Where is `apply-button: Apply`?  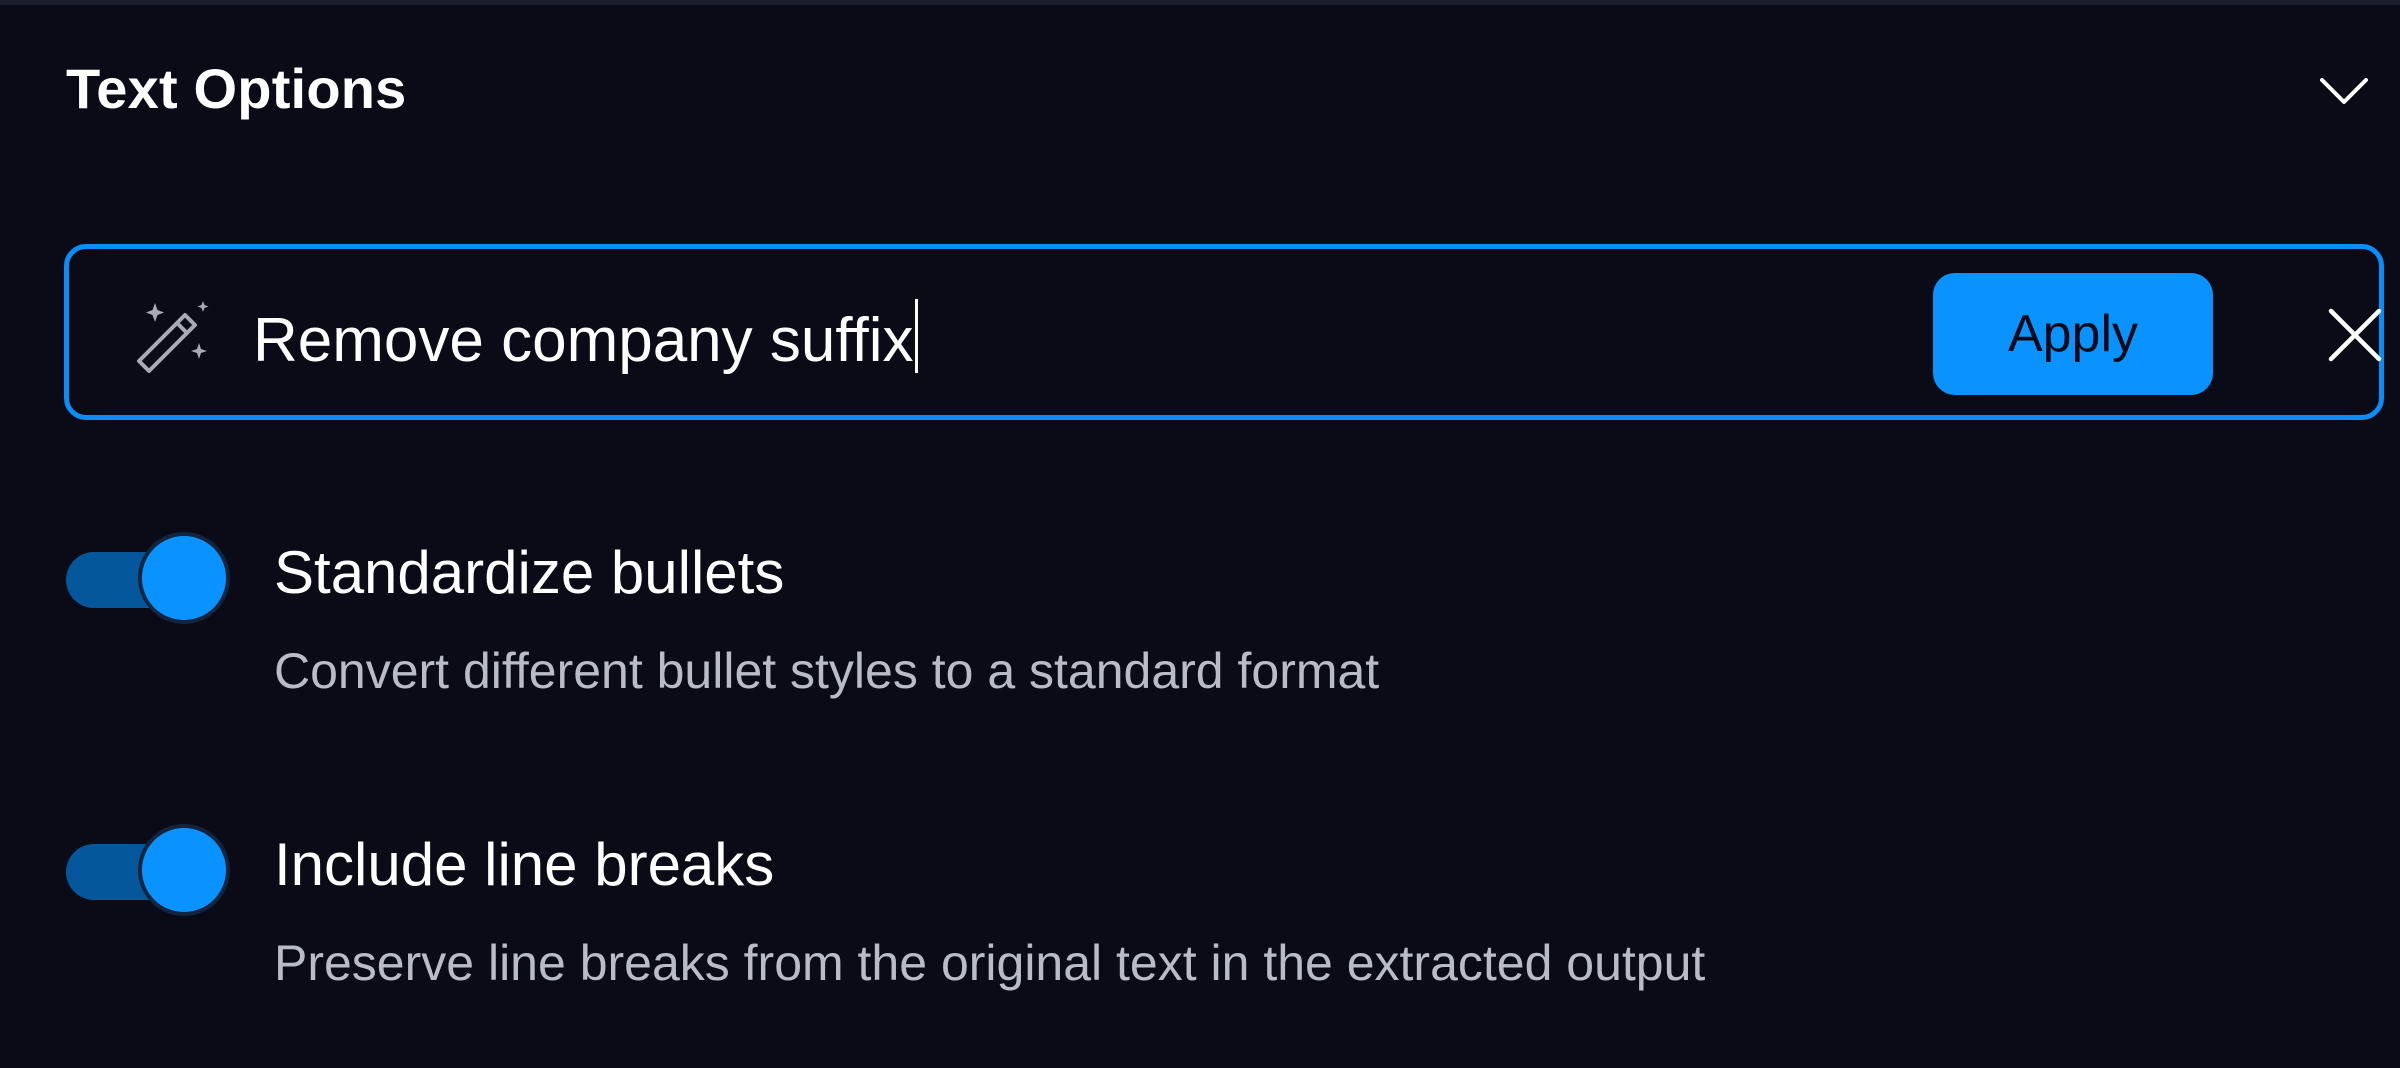
apply-button: Apply is located at coordinates (2073, 334).